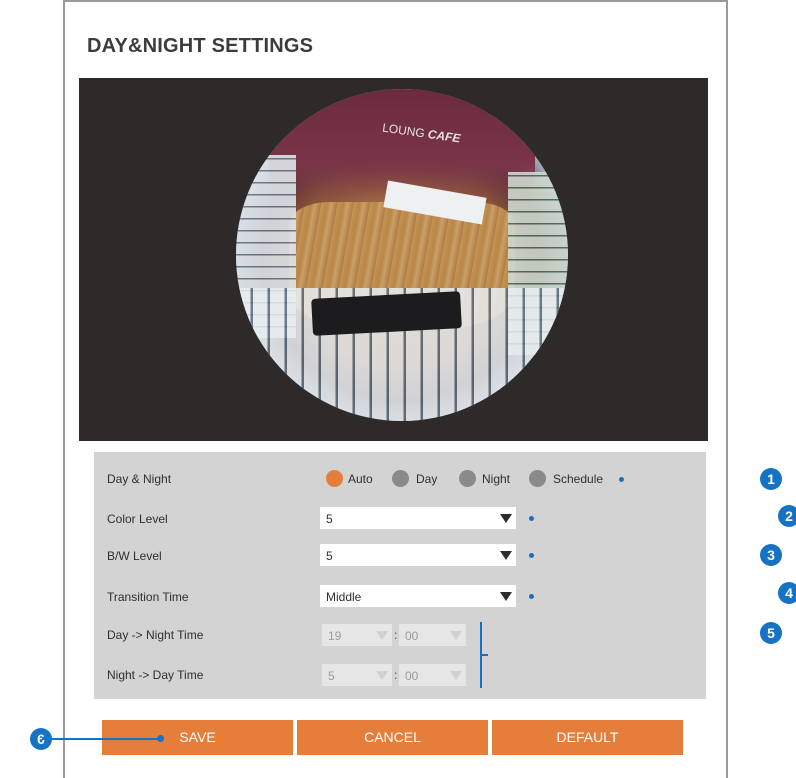 Image resolution: width=796 pixels, height=778 pixels. I want to click on color-level-select: 5, so click(418, 518).